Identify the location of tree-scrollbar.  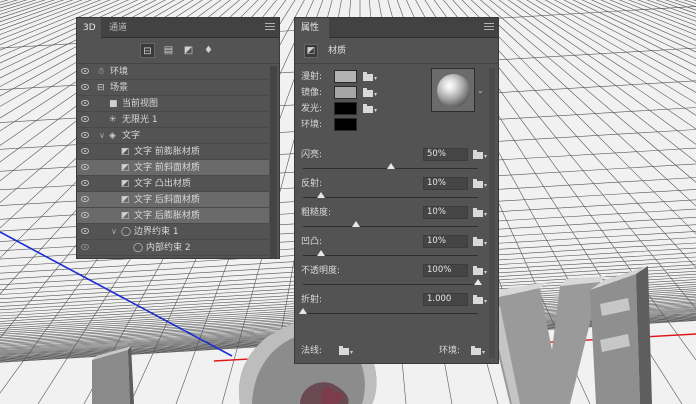
(273, 162).